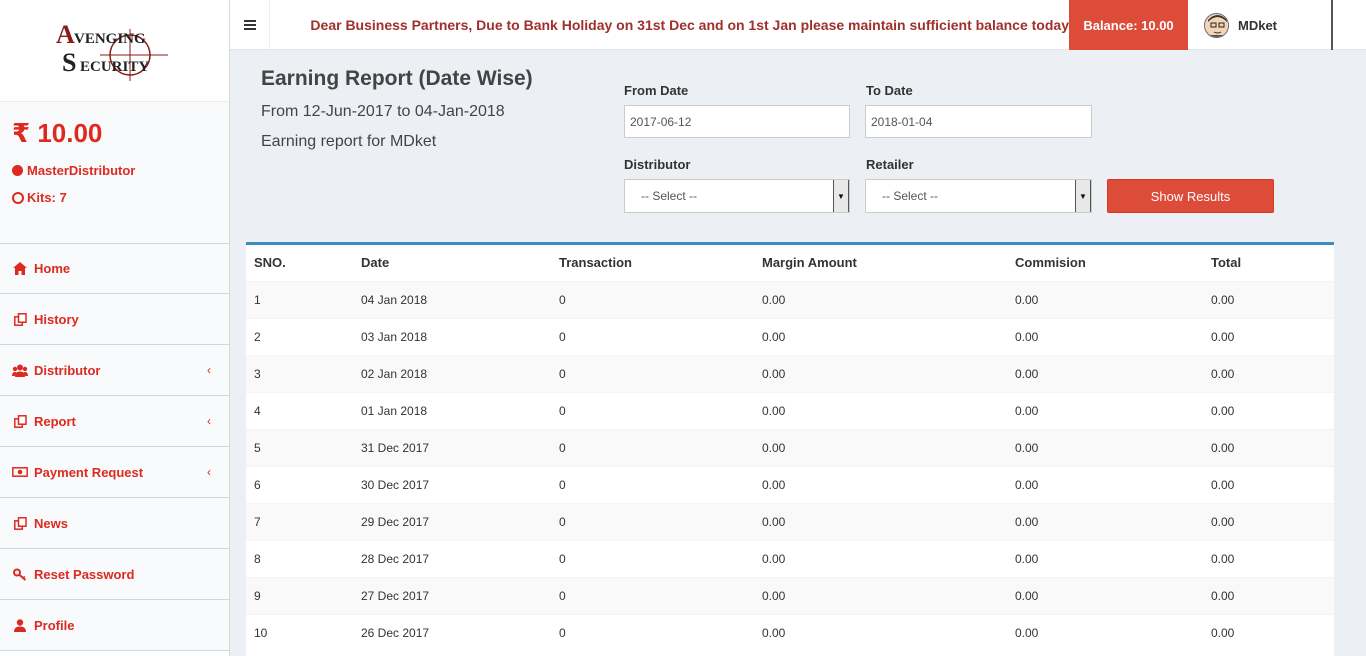  Describe the element at coordinates (114, 319) in the screenshot. I see `sidebar-item-history: History` at that location.